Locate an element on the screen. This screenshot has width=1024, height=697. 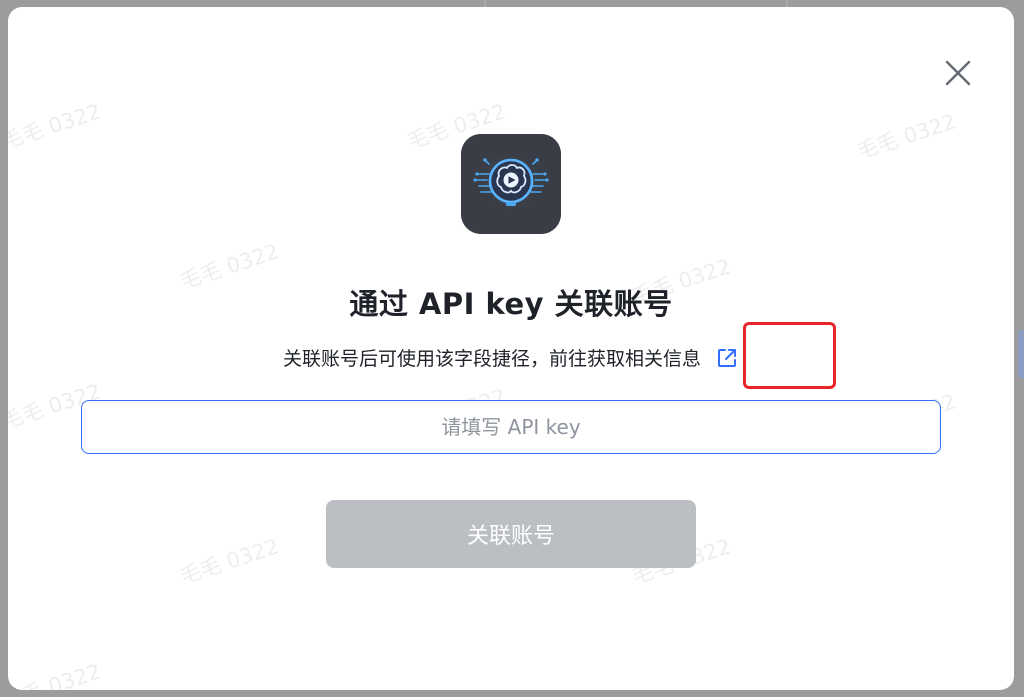
dialog-title: 通过 API key 关联账号 is located at coordinates (511, 304).